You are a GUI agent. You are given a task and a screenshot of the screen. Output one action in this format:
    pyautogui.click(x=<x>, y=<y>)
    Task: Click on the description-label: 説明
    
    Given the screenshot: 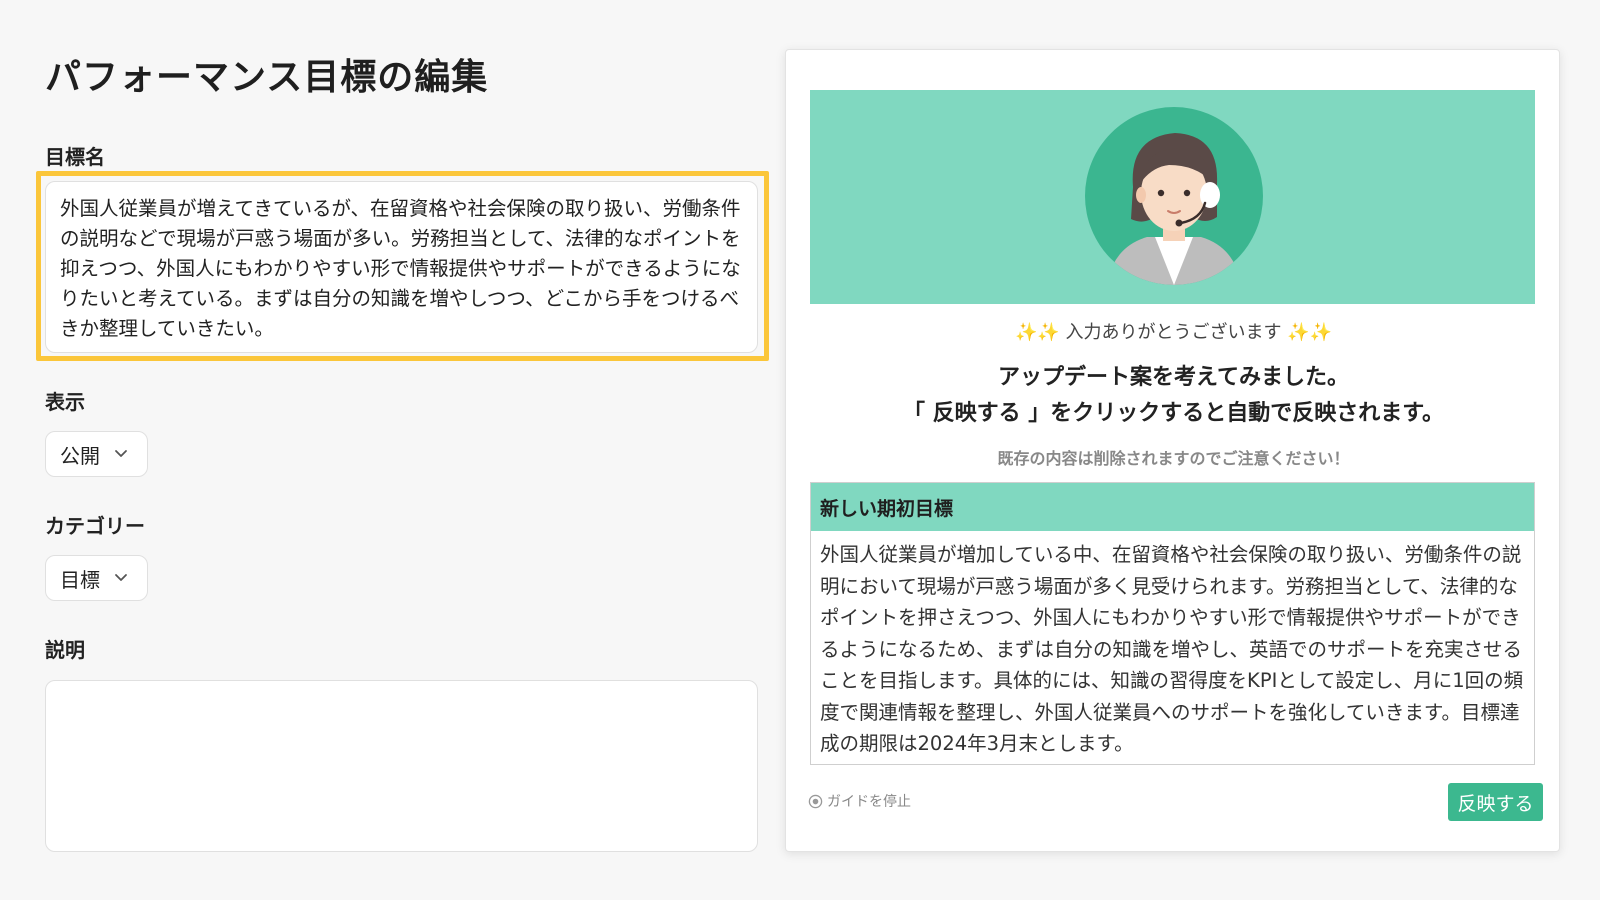 What is the action you would take?
    pyautogui.click(x=65, y=650)
    